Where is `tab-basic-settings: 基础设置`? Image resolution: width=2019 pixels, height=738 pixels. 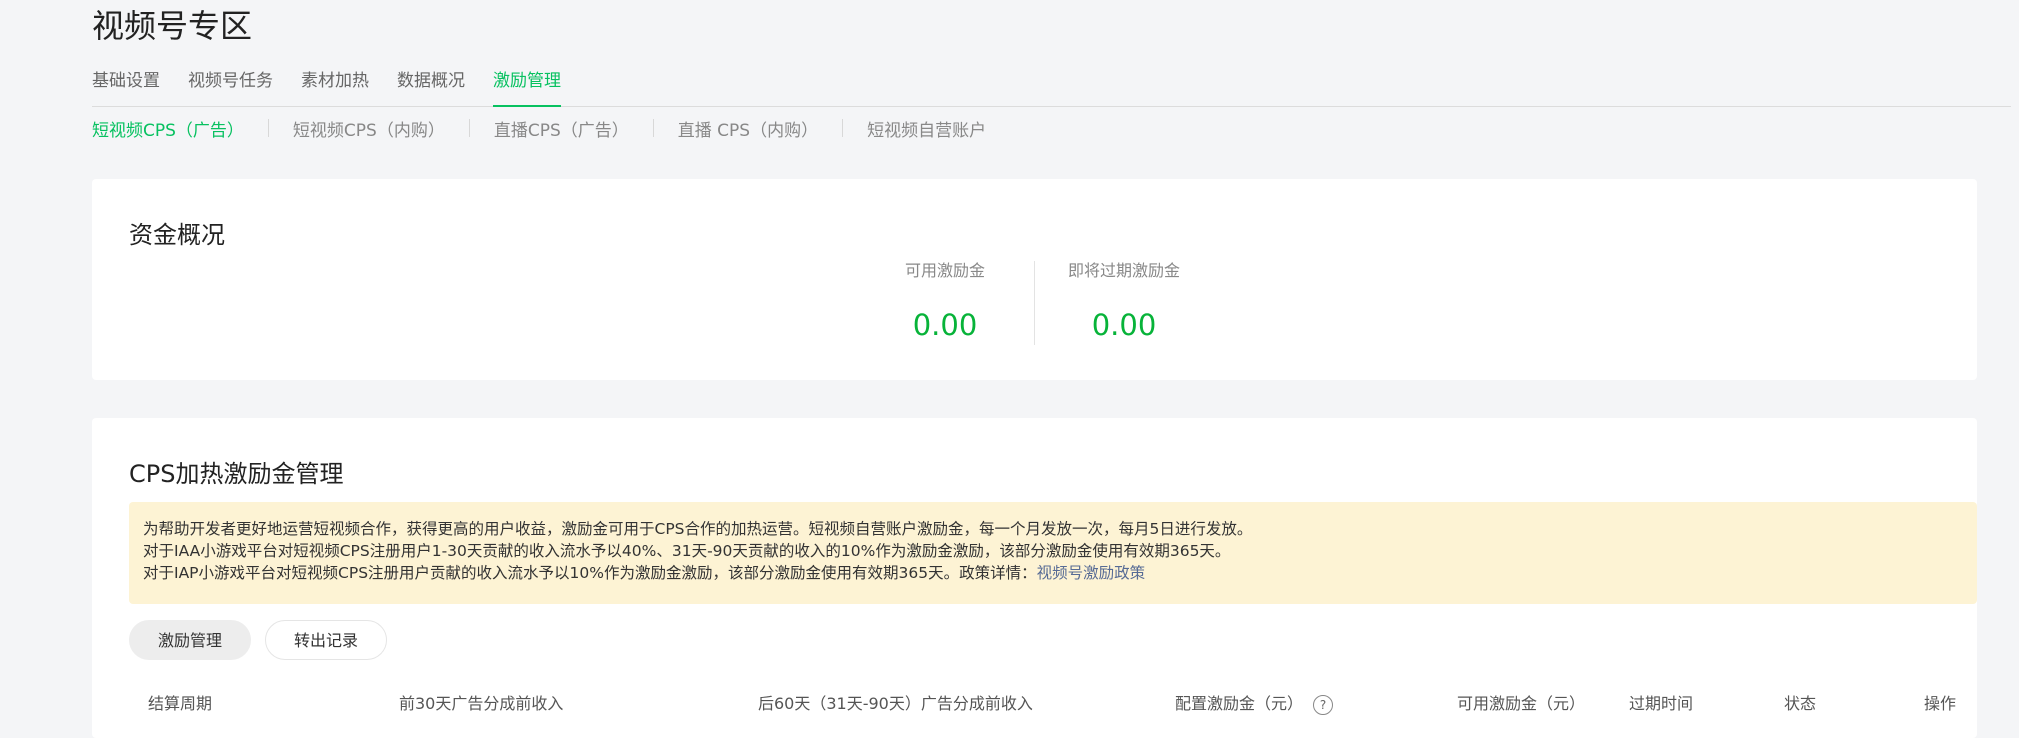 tab-basic-settings: 基础设置 is located at coordinates (126, 85).